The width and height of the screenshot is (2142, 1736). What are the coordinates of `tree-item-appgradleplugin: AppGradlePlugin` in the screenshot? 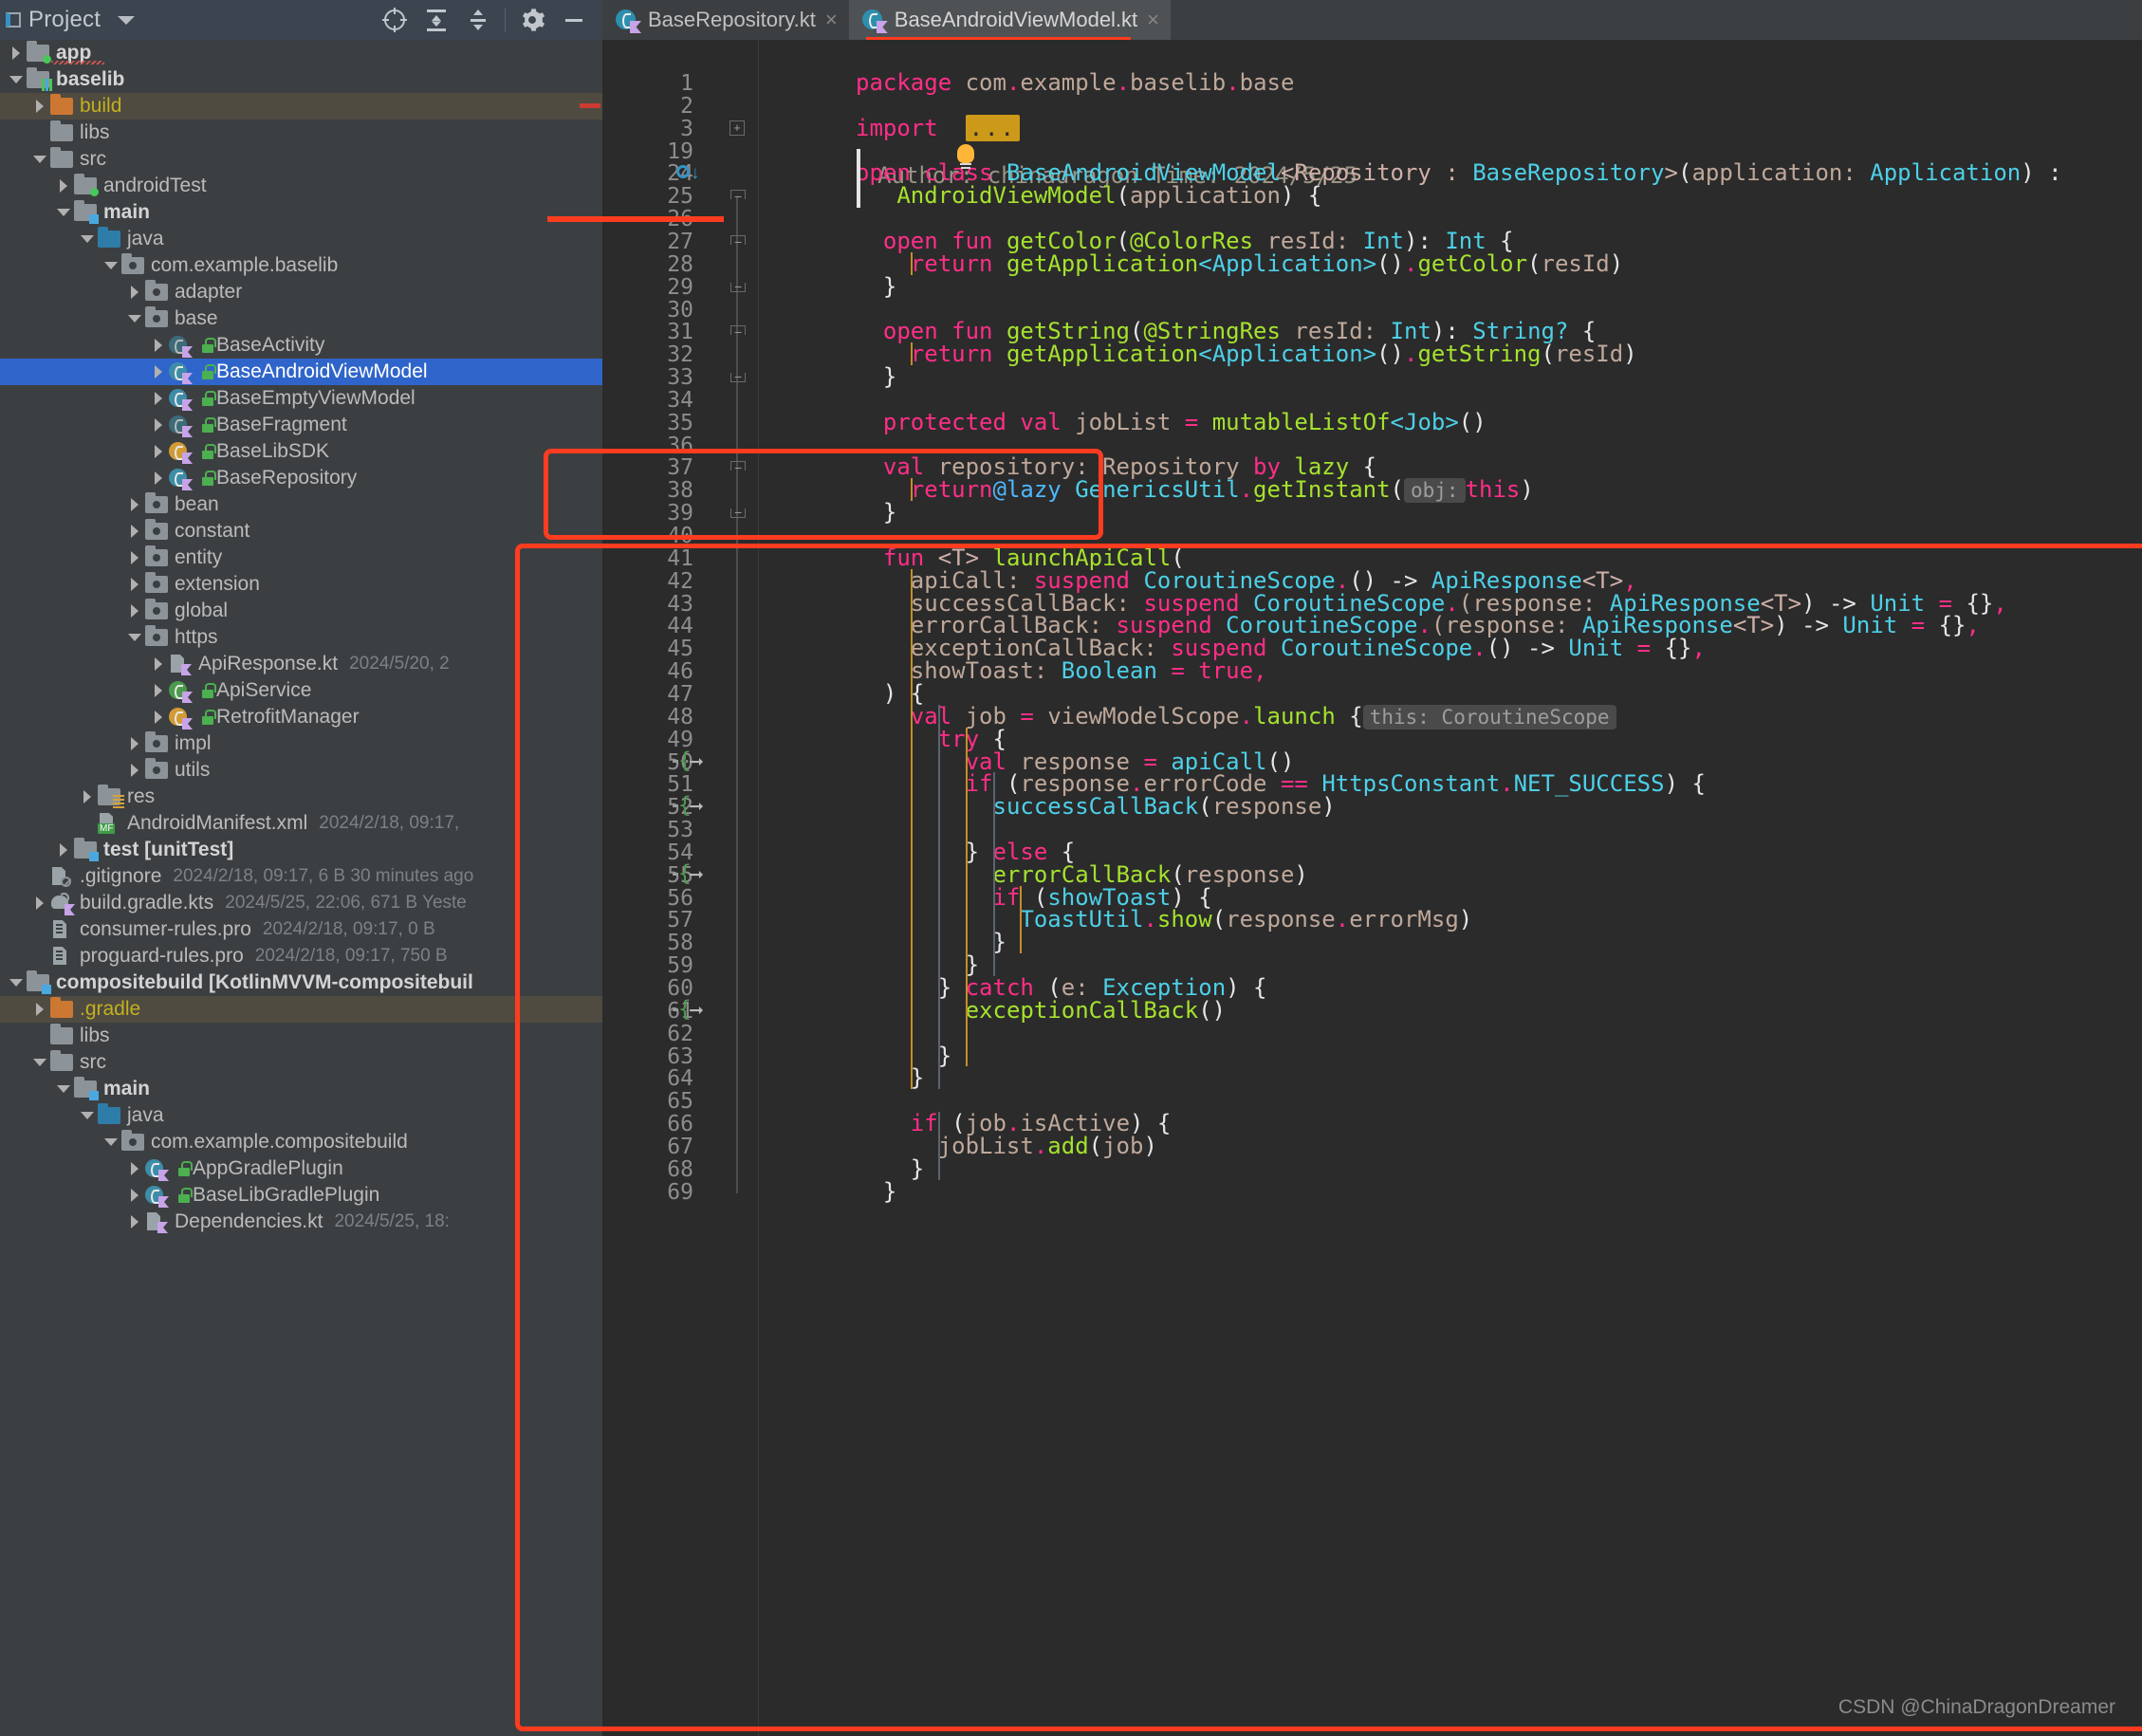 It's located at (301, 1168).